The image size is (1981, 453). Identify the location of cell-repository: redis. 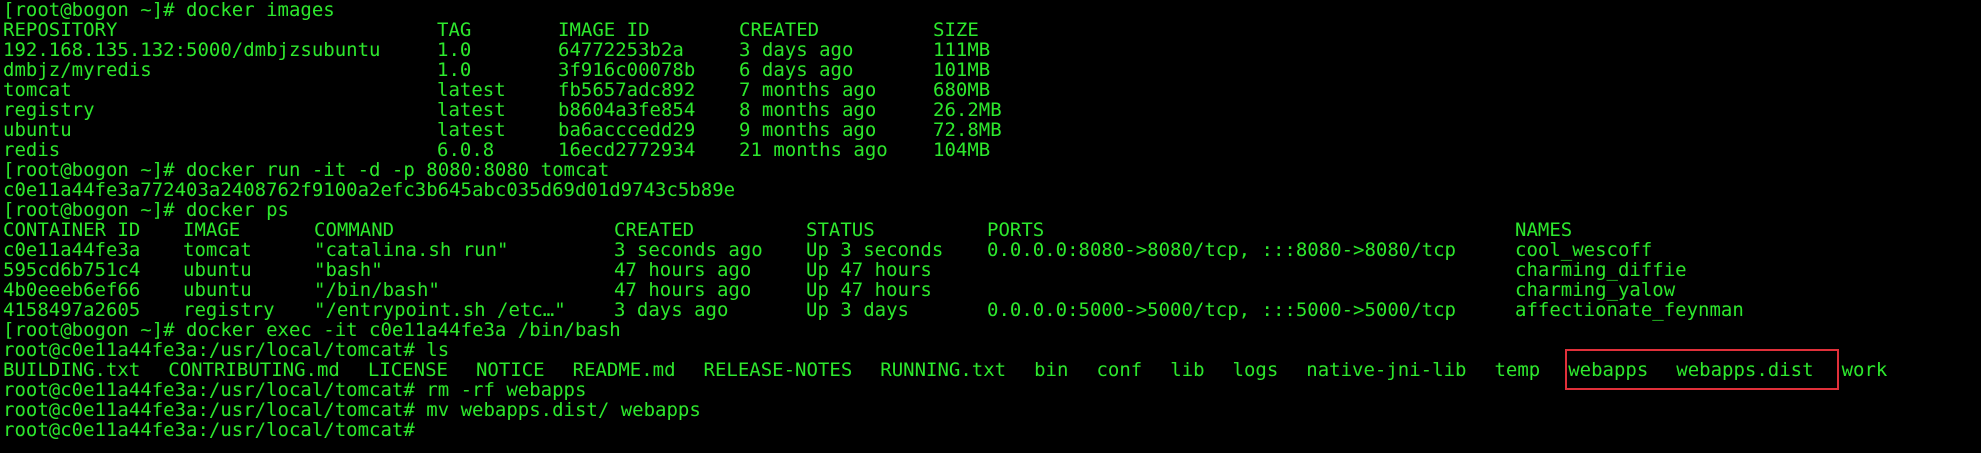
(32, 150).